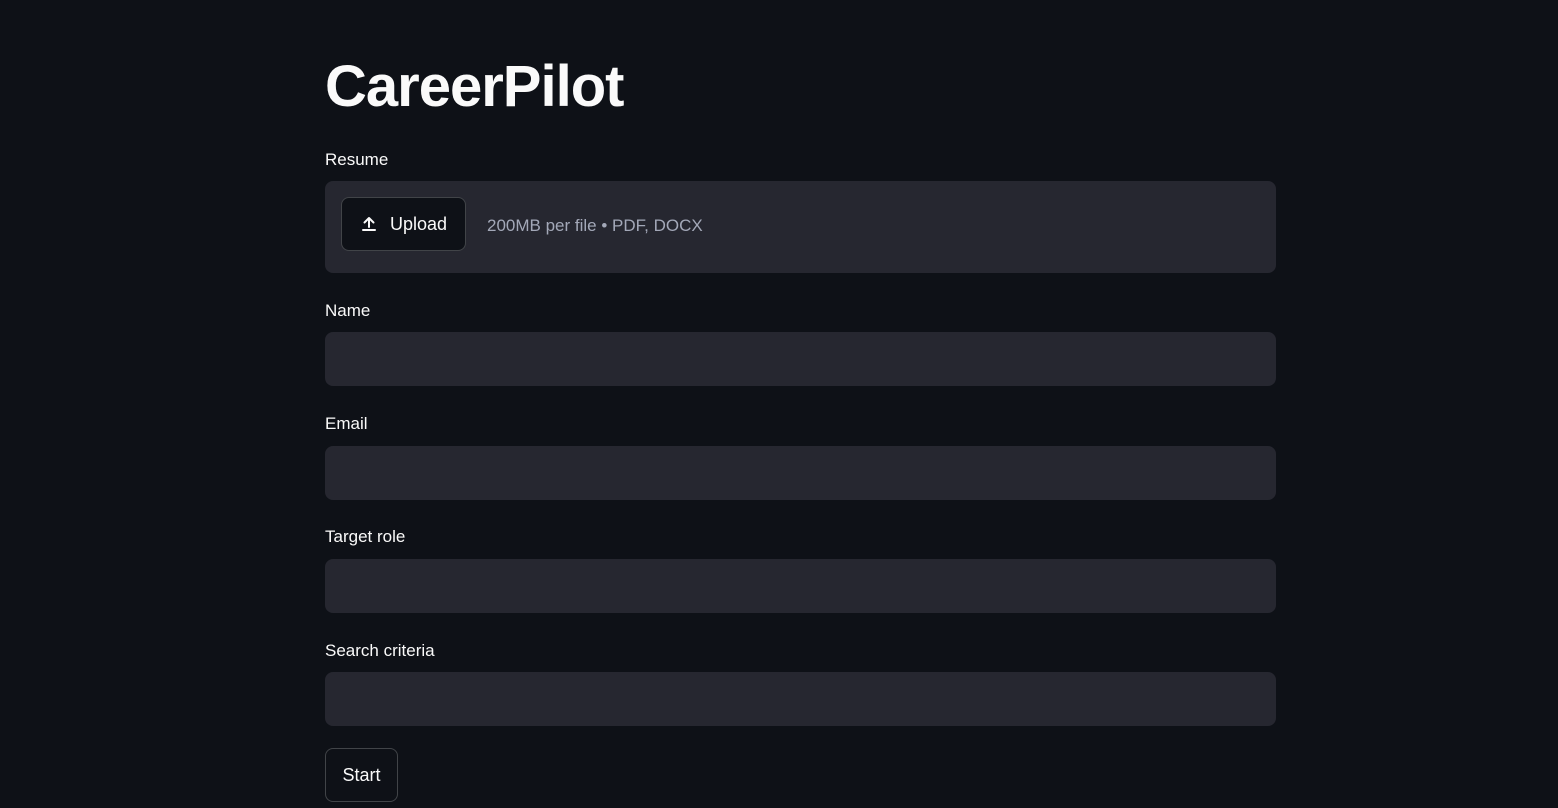 This screenshot has height=808, width=1558. What do you see at coordinates (800, 699) in the screenshot?
I see `search-criteria-input` at bounding box center [800, 699].